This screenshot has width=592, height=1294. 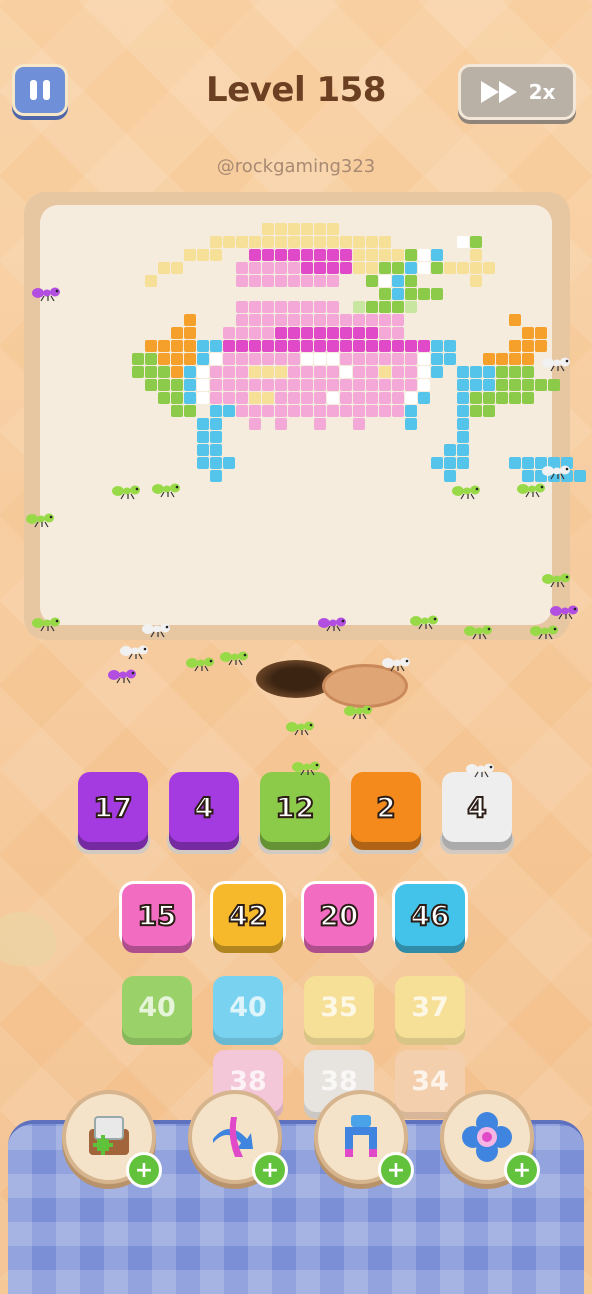 What do you see at coordinates (113, 807) in the screenshot?
I see `queue-tile: 17` at bounding box center [113, 807].